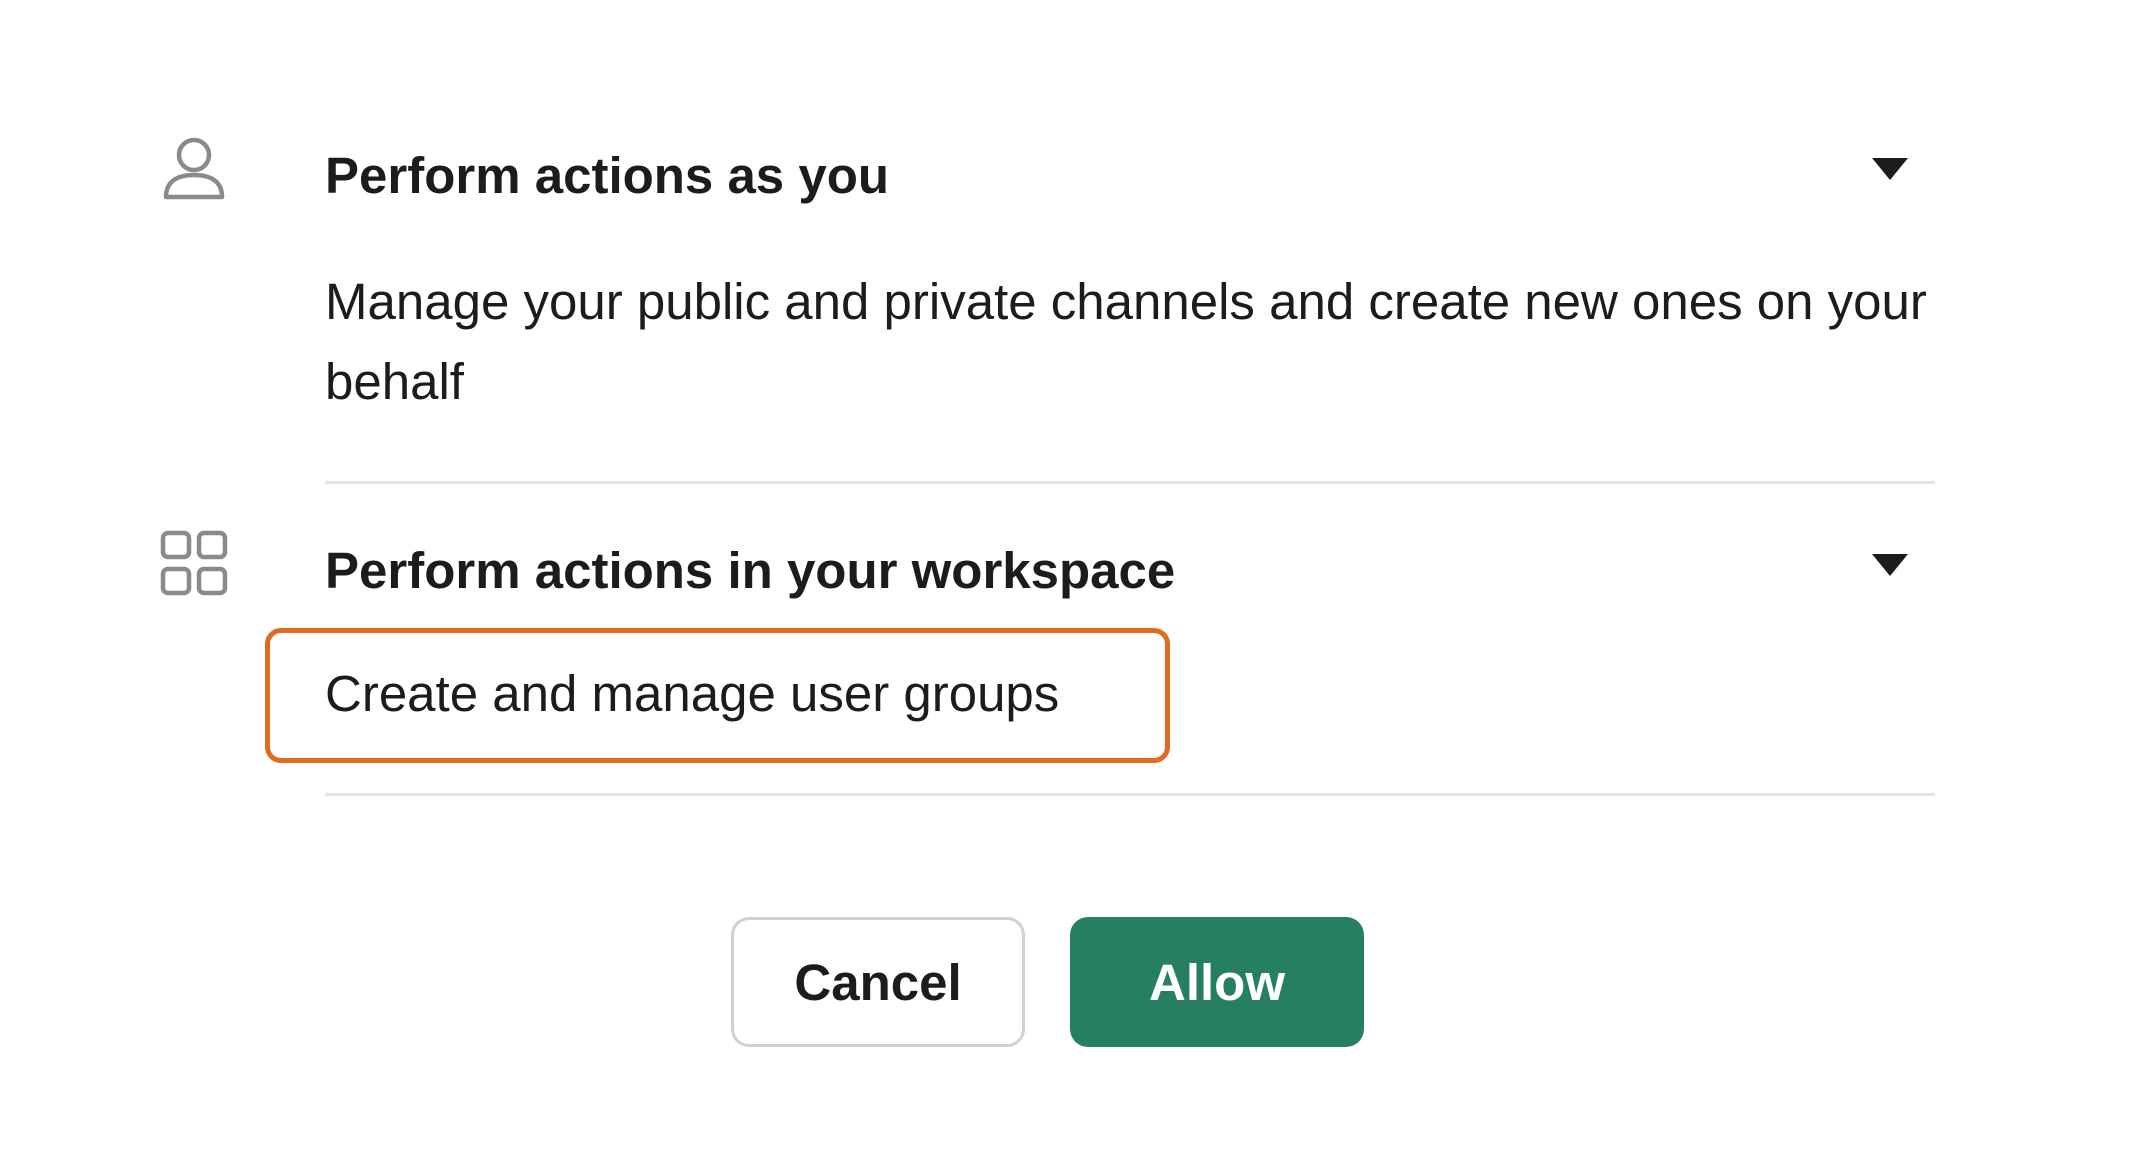 This screenshot has width=2130, height=1167. What do you see at coordinates (194, 168) in the screenshot?
I see `person-icon` at bounding box center [194, 168].